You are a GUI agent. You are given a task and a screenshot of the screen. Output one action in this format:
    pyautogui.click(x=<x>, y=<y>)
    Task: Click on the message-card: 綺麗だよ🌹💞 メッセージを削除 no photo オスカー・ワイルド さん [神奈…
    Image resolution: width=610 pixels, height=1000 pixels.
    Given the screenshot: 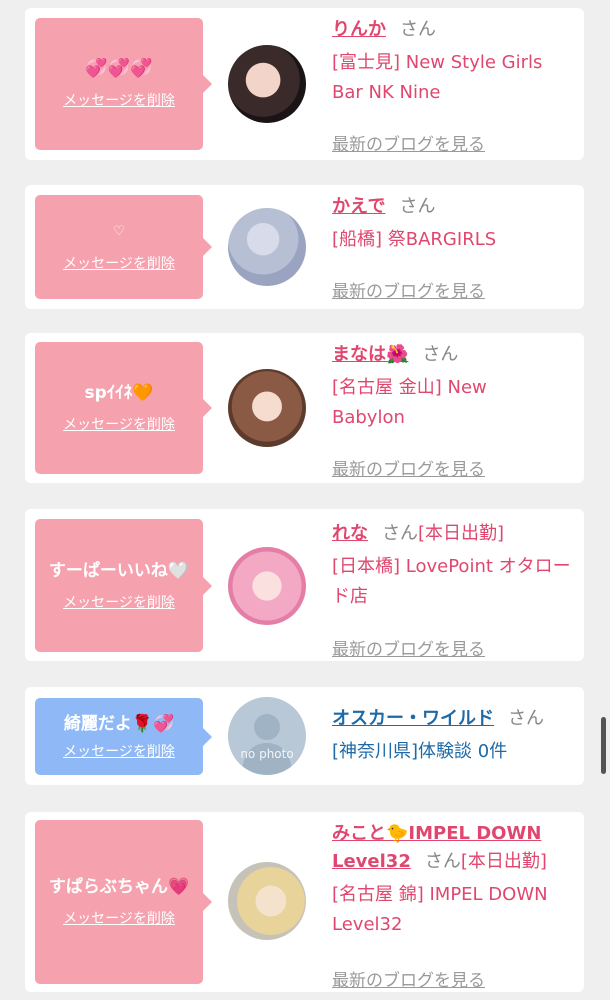 What is the action you would take?
    pyautogui.click(x=304, y=736)
    